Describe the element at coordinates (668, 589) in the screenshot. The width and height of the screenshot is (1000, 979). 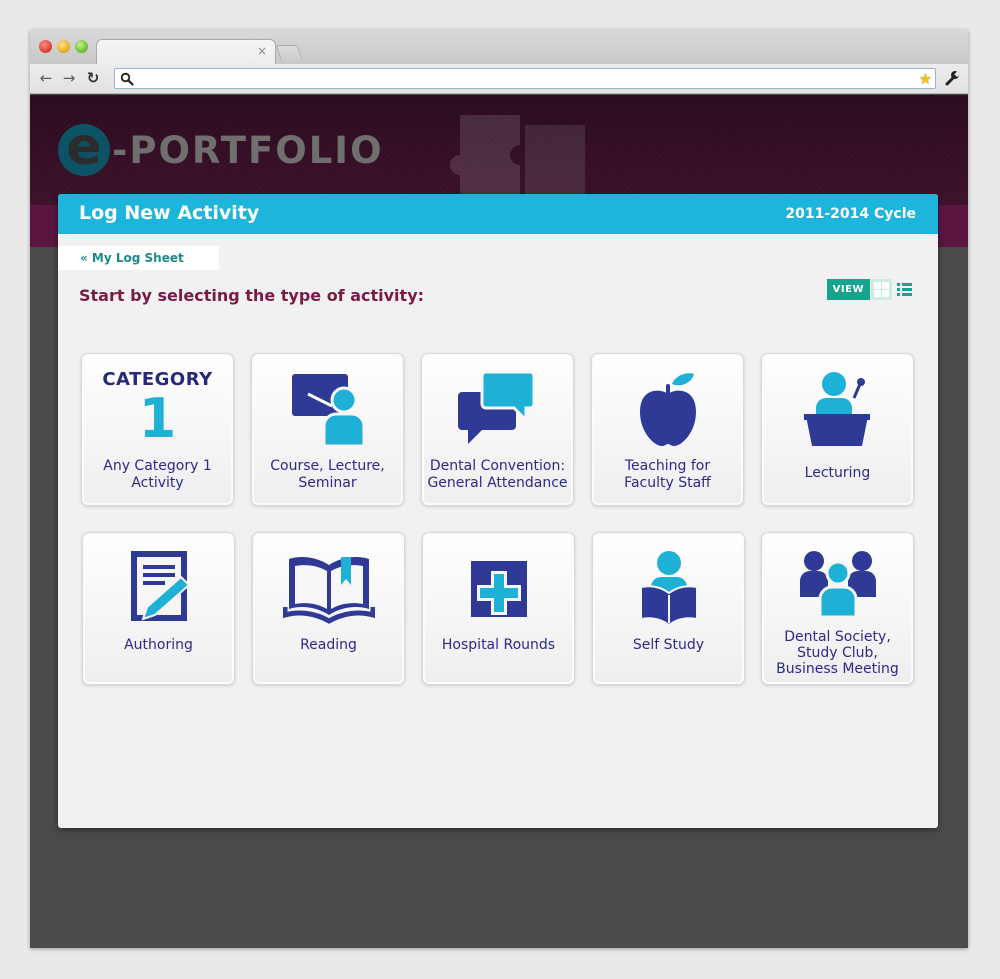
I see `person-reading-icon` at that location.